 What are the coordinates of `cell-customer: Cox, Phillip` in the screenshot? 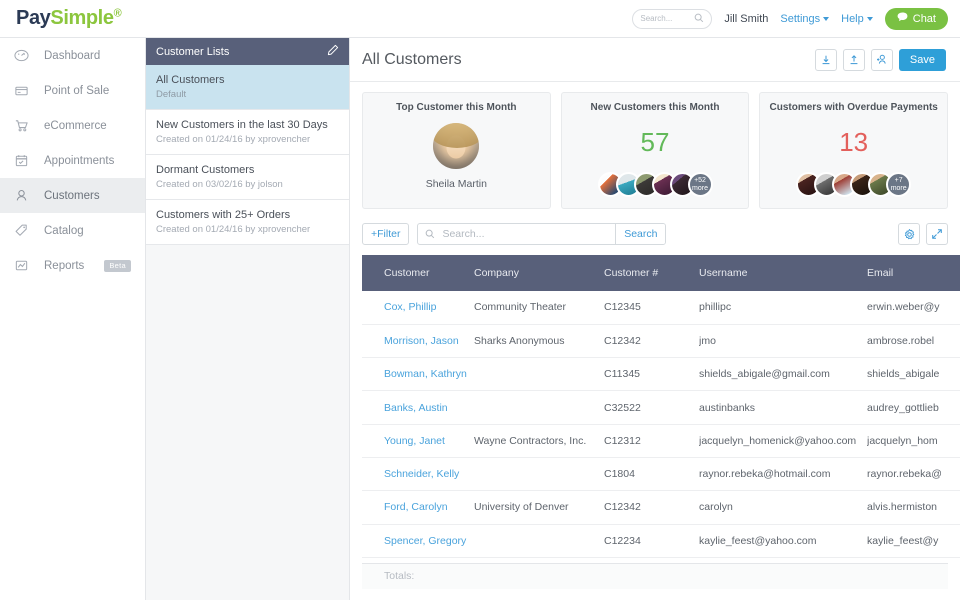 It's located at (418, 308).